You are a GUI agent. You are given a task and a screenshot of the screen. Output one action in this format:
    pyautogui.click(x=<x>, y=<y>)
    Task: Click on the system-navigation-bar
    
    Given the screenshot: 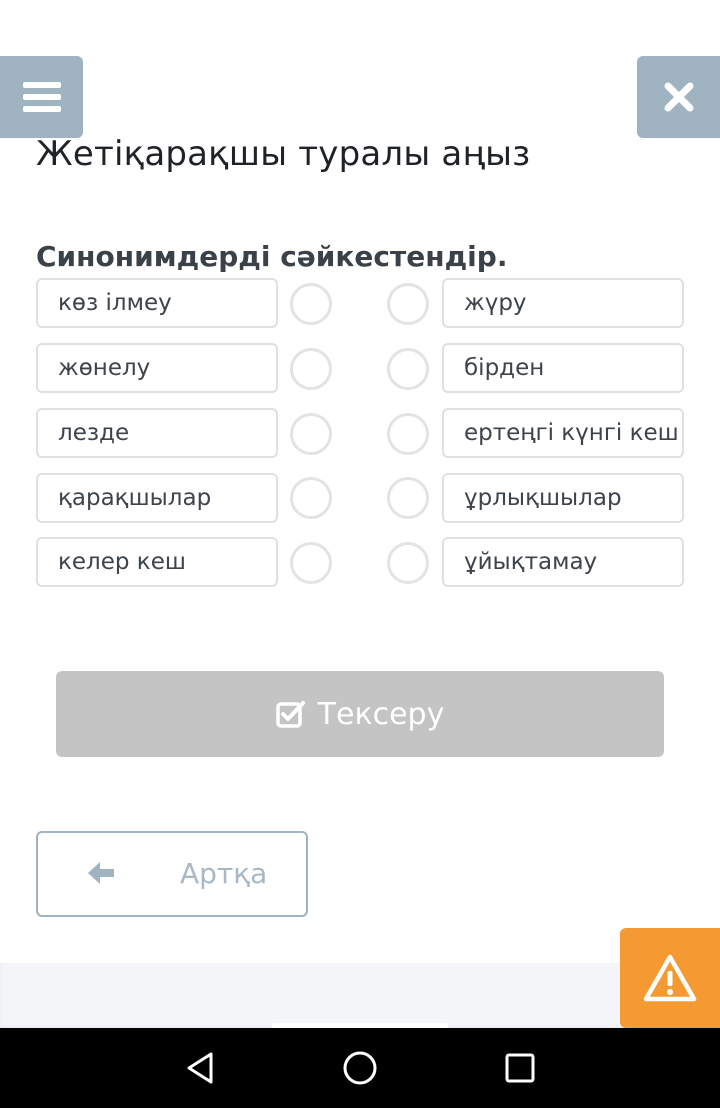 What is the action you would take?
    pyautogui.click(x=360, y=1068)
    